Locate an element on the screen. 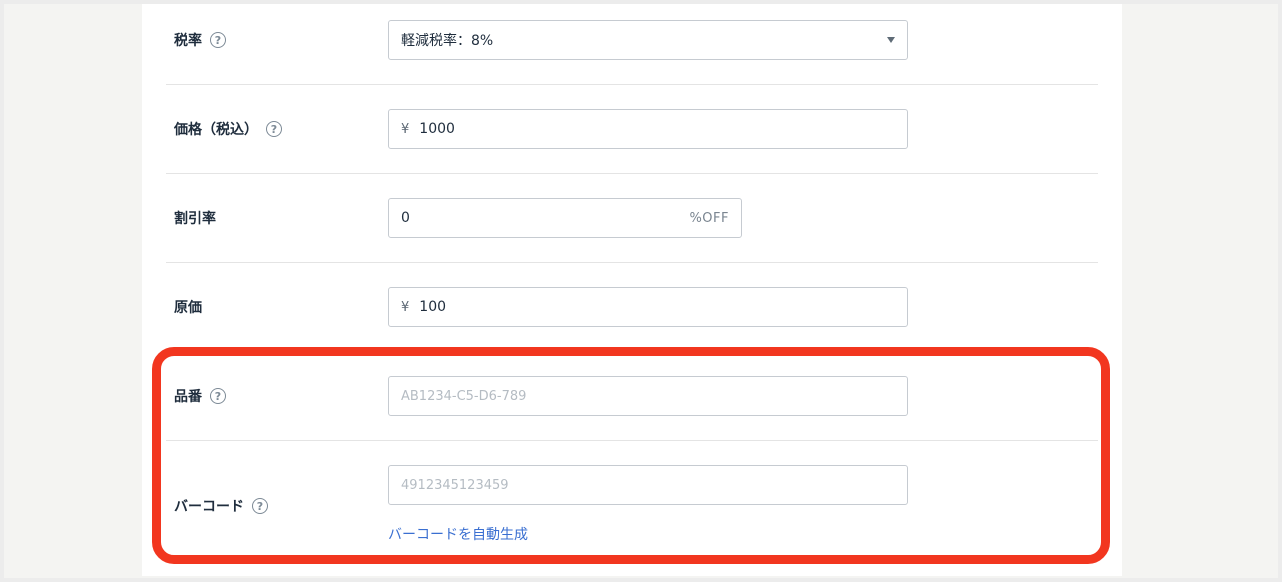 The image size is (1282, 582). tax-rate-select: 軽減税率：8% is located at coordinates (648, 40).